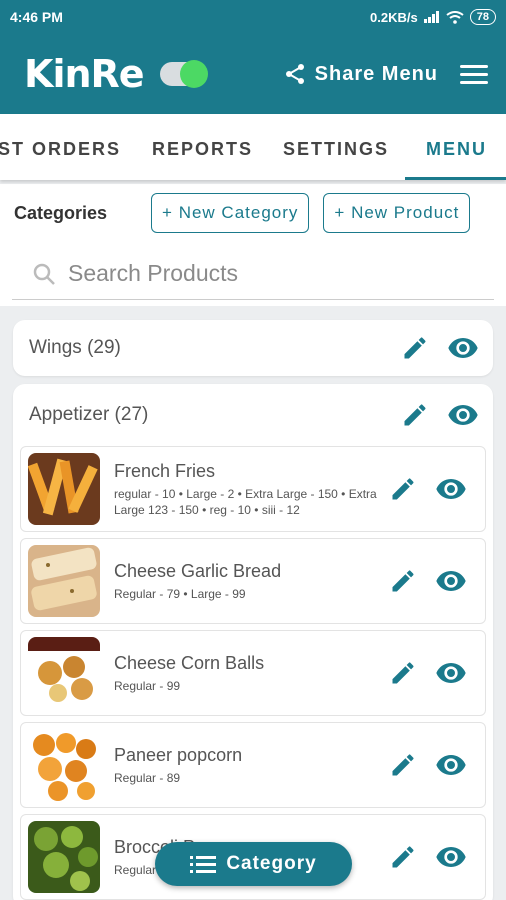 Image resolution: width=506 pixels, height=900 pixels. What do you see at coordinates (89, 414) in the screenshot?
I see `category-title: Appetizer (27)` at bounding box center [89, 414].